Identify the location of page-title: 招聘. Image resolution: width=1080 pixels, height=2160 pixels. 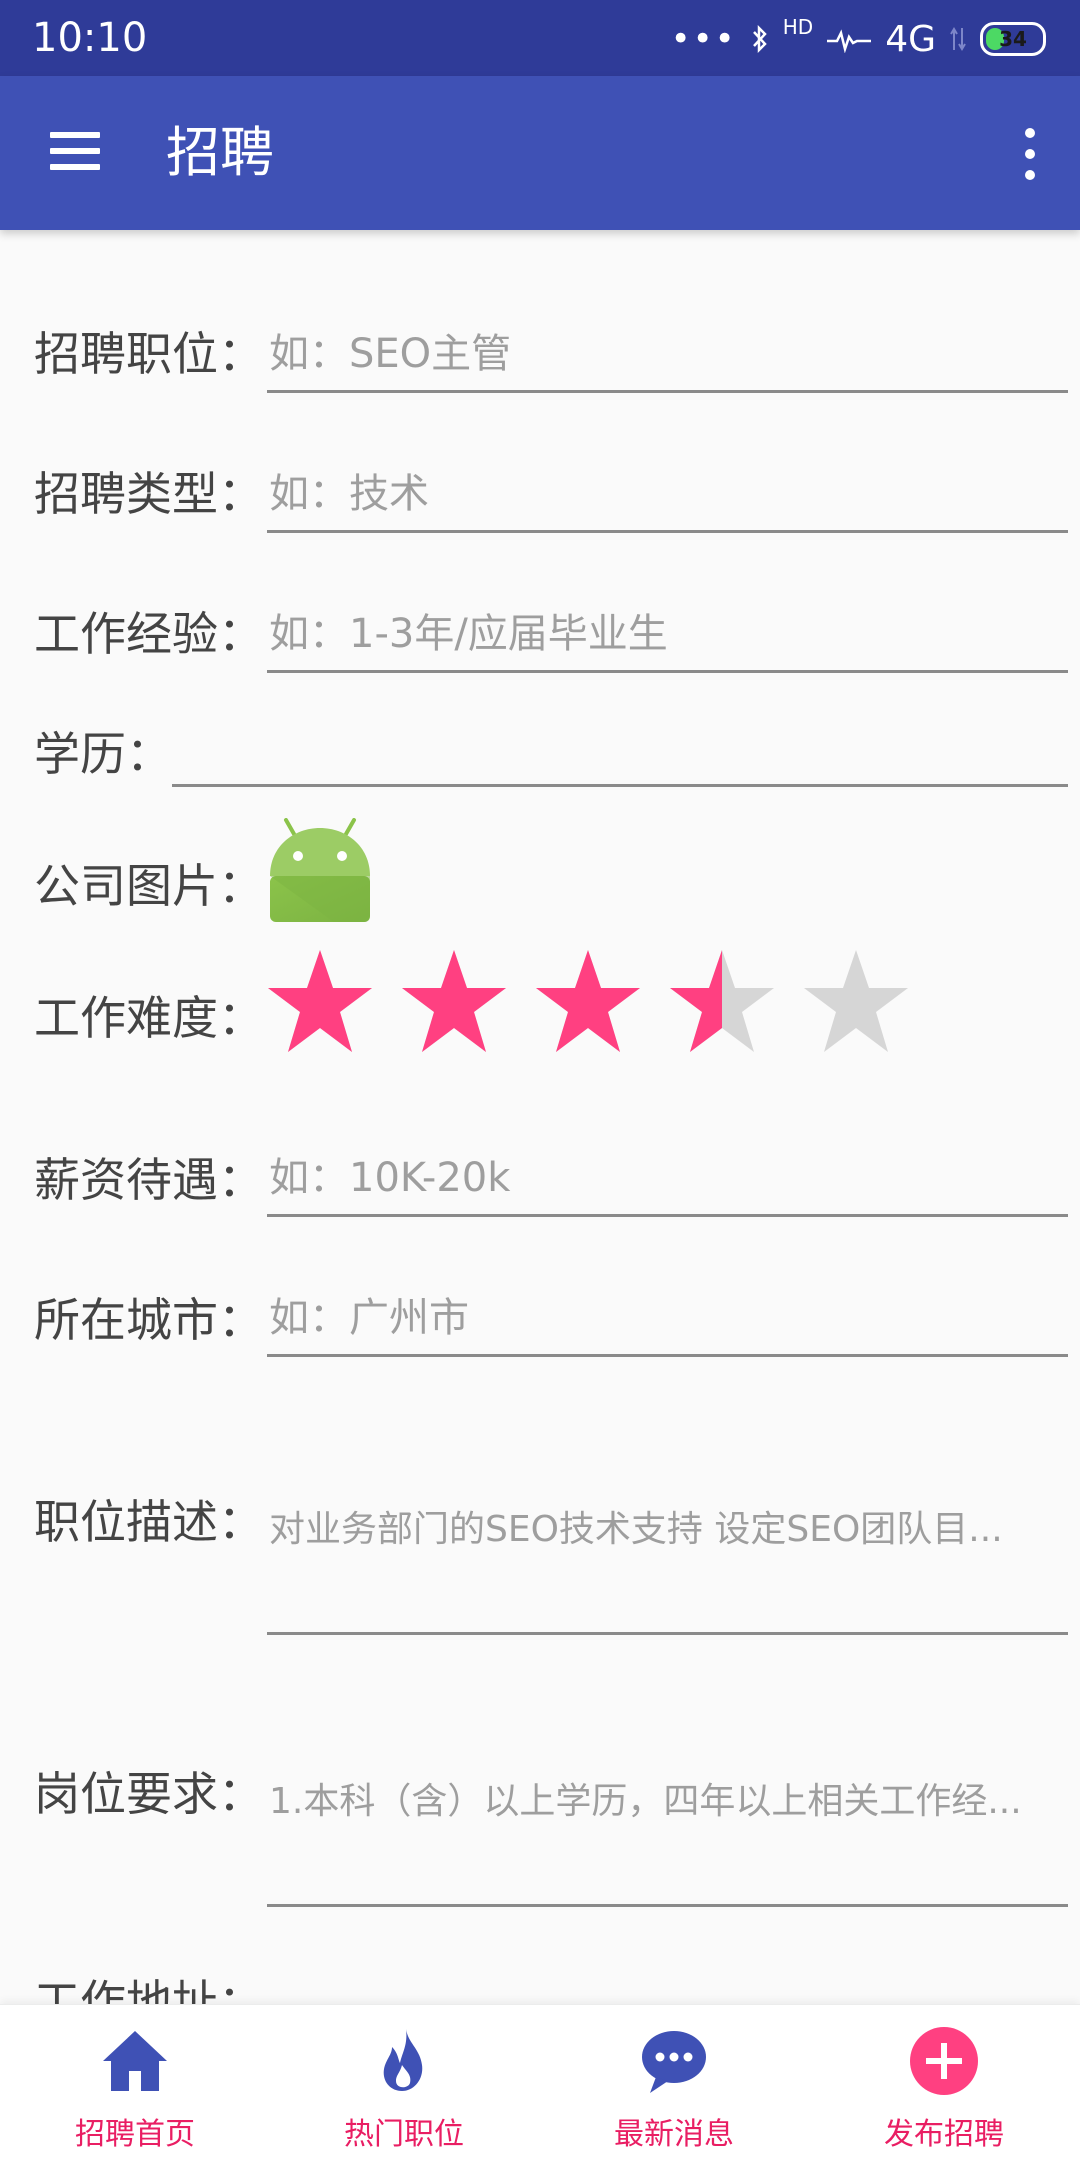
(220, 152).